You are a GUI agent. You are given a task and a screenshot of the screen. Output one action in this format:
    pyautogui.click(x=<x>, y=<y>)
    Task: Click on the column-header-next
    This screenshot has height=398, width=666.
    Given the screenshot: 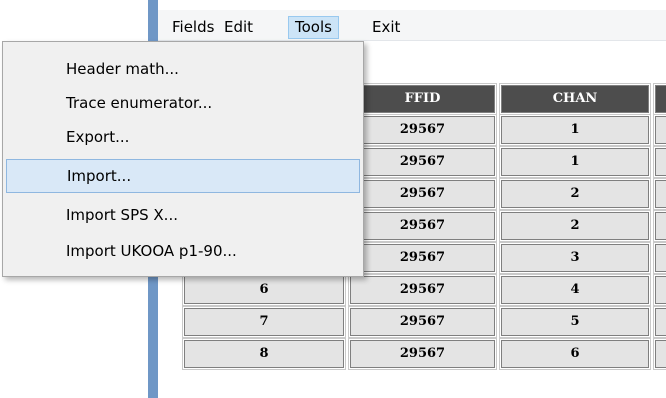 What is the action you would take?
    pyautogui.click(x=659, y=99)
    